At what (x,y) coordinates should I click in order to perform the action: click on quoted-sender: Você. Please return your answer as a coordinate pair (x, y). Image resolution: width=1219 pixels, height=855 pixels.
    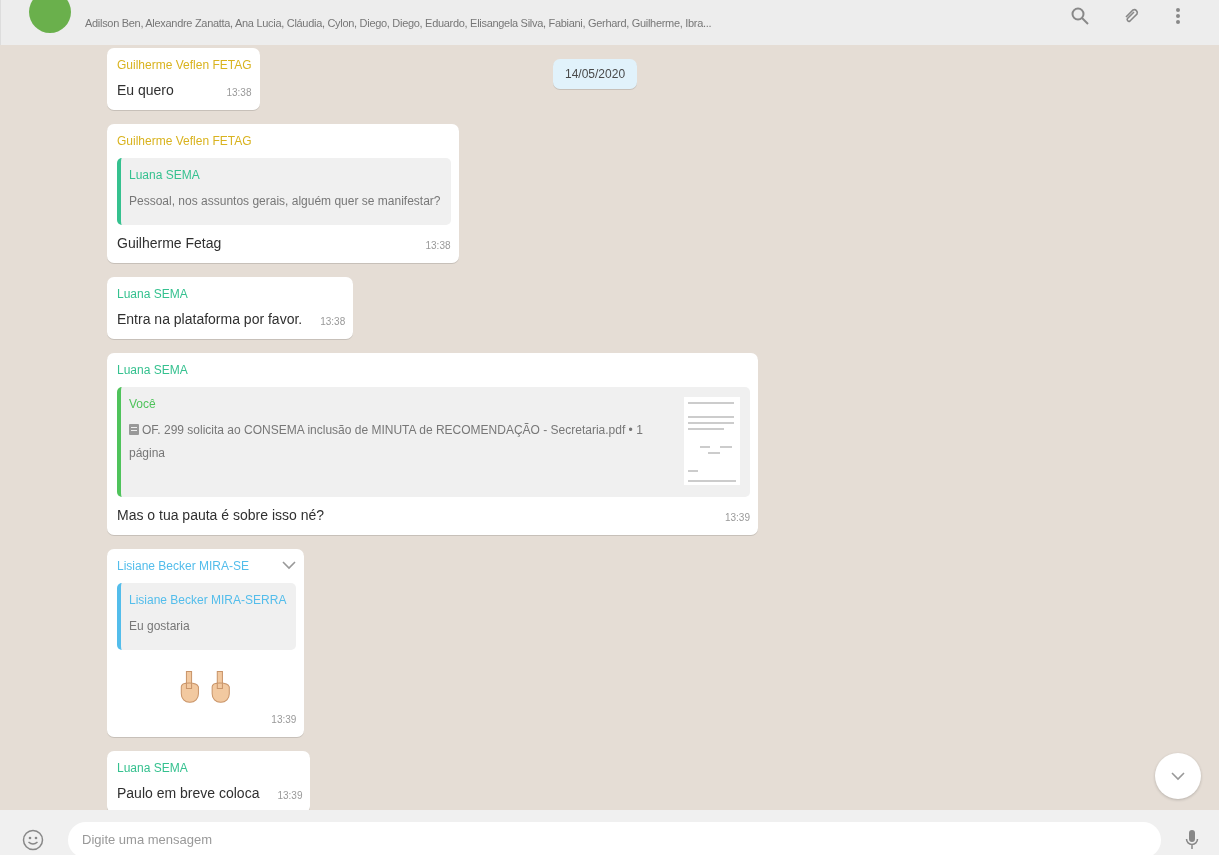
    Looking at the image, I should click on (143, 403).